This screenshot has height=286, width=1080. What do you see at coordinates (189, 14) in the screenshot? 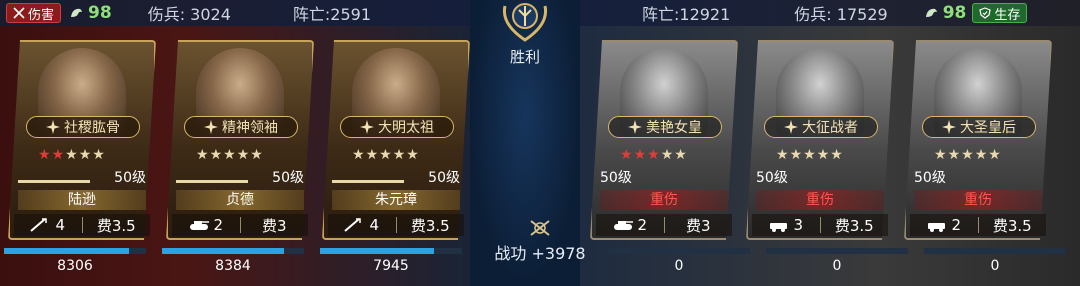
I see `left-wounded: 伤兵: 3024` at bounding box center [189, 14].